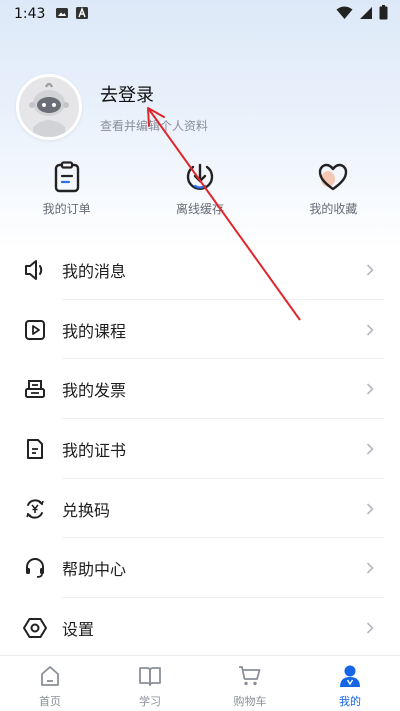  I want to click on menu-item-label: 兑换码, so click(86, 510).